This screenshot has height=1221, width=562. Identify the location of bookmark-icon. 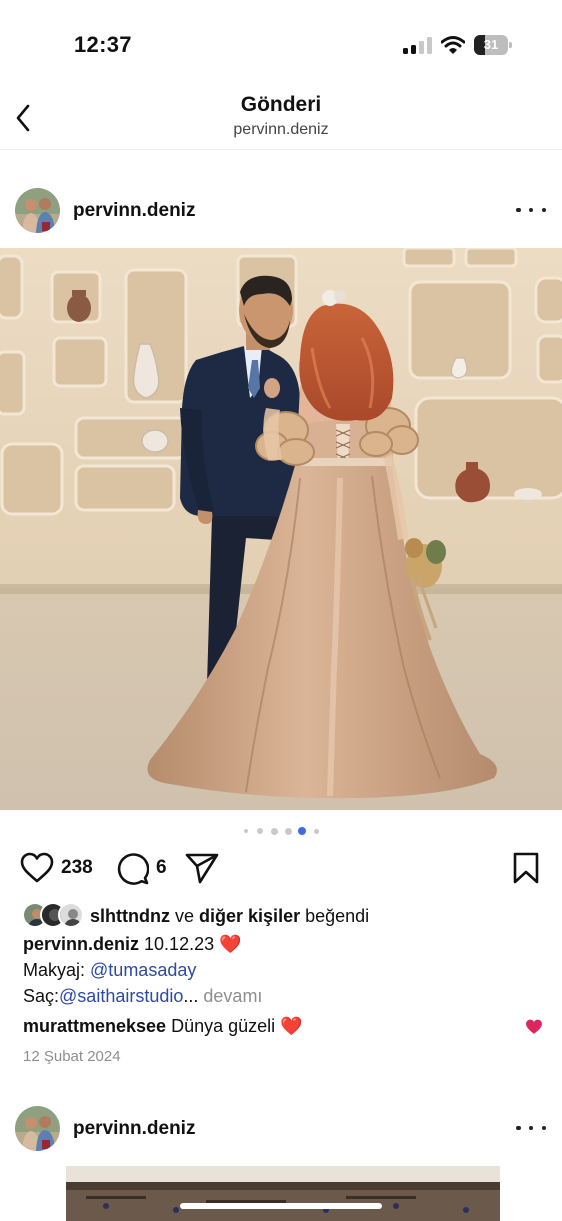
(526, 868).